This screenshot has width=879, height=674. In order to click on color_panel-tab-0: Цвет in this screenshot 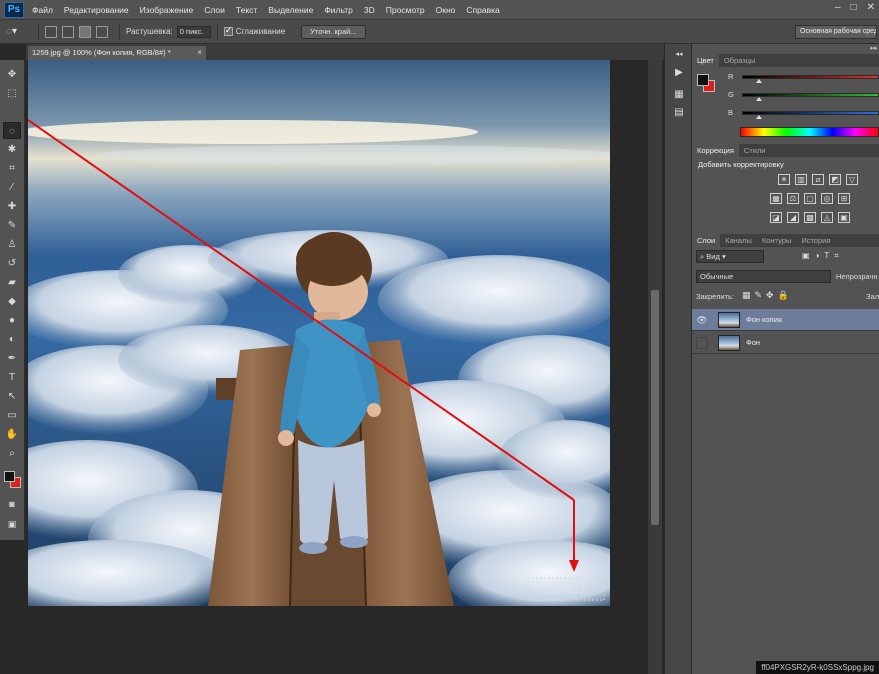, I will do `click(705, 60)`.